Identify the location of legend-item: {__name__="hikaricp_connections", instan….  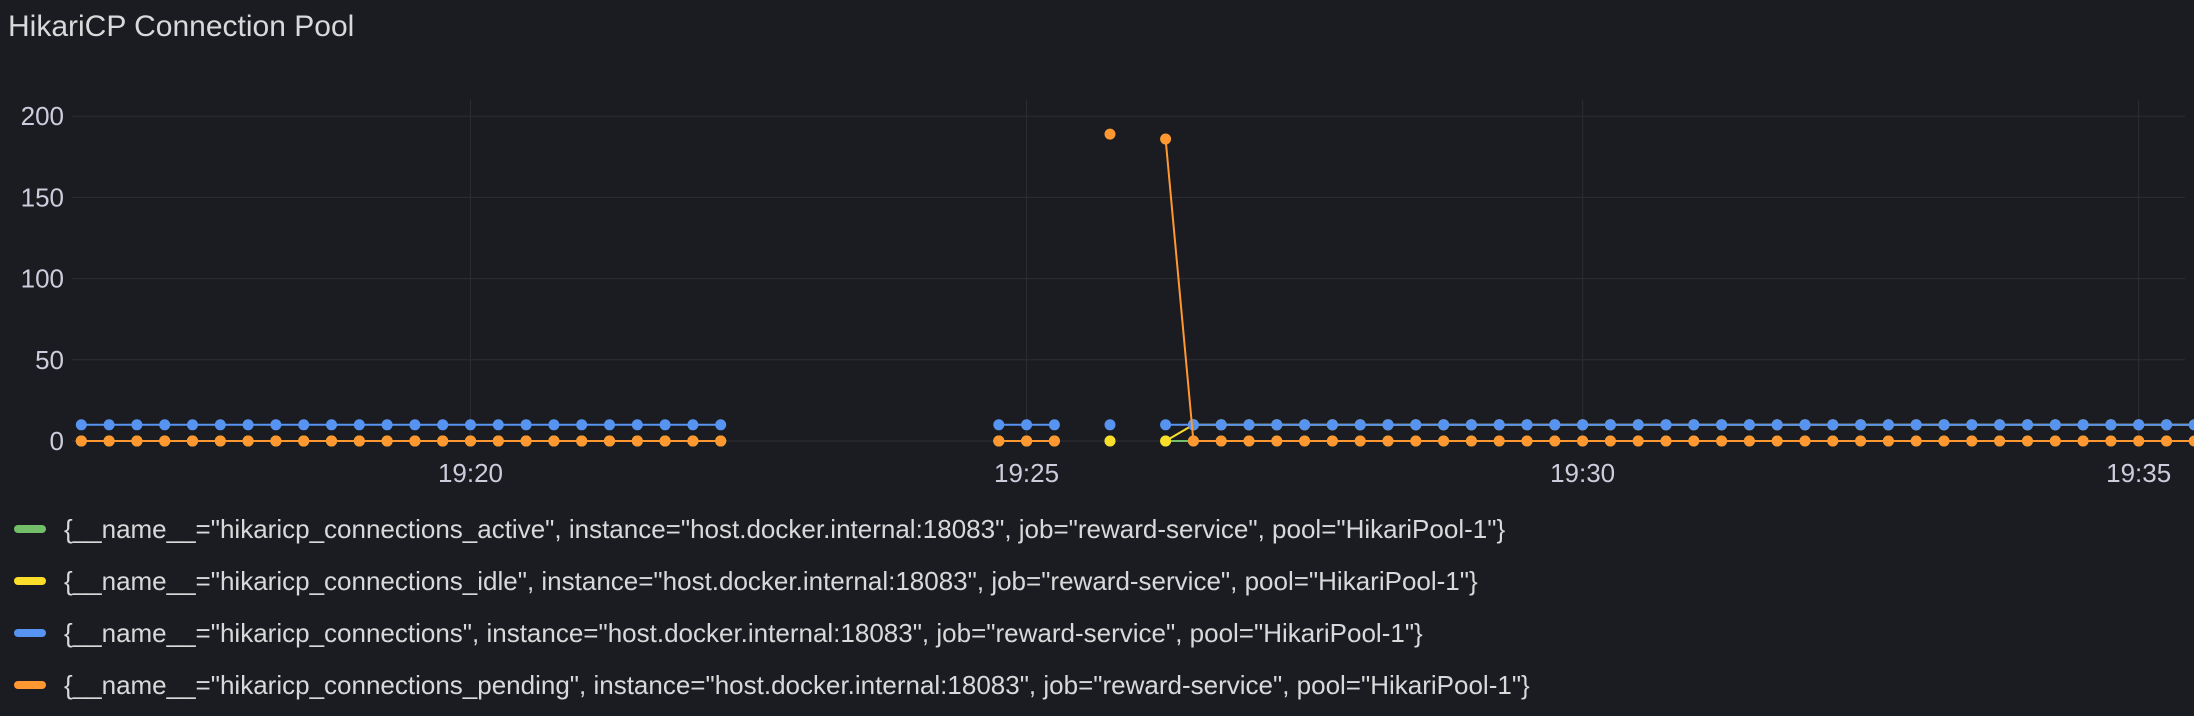
(772, 633).